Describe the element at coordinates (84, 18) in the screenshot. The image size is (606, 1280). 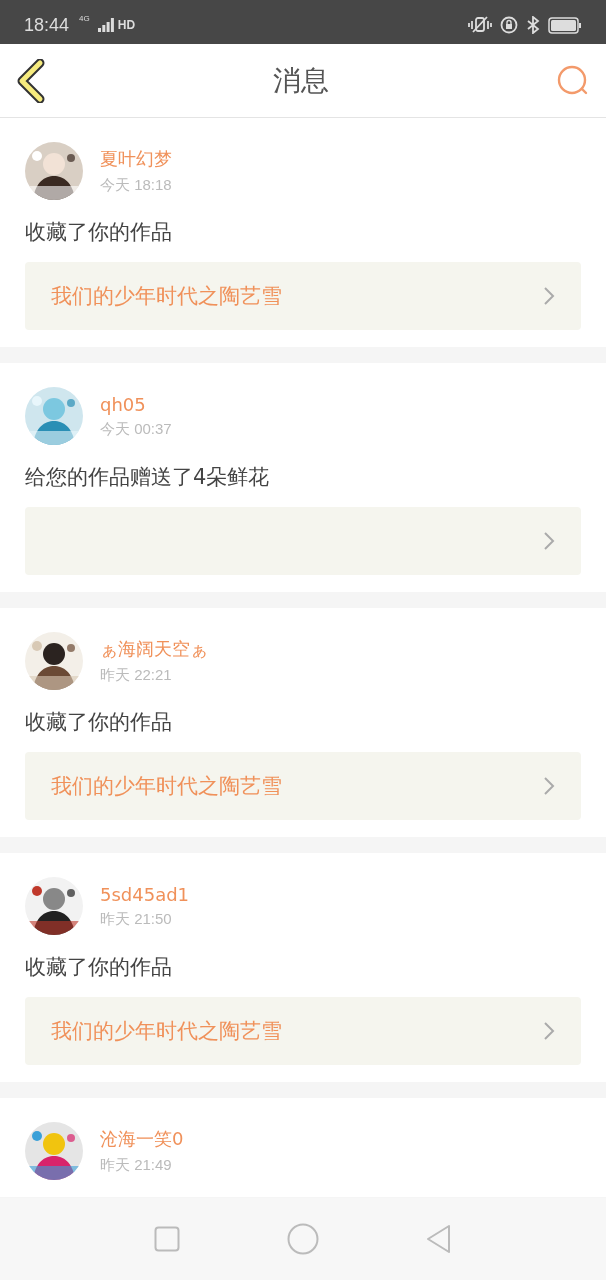
I see `network-type: 4G` at that location.